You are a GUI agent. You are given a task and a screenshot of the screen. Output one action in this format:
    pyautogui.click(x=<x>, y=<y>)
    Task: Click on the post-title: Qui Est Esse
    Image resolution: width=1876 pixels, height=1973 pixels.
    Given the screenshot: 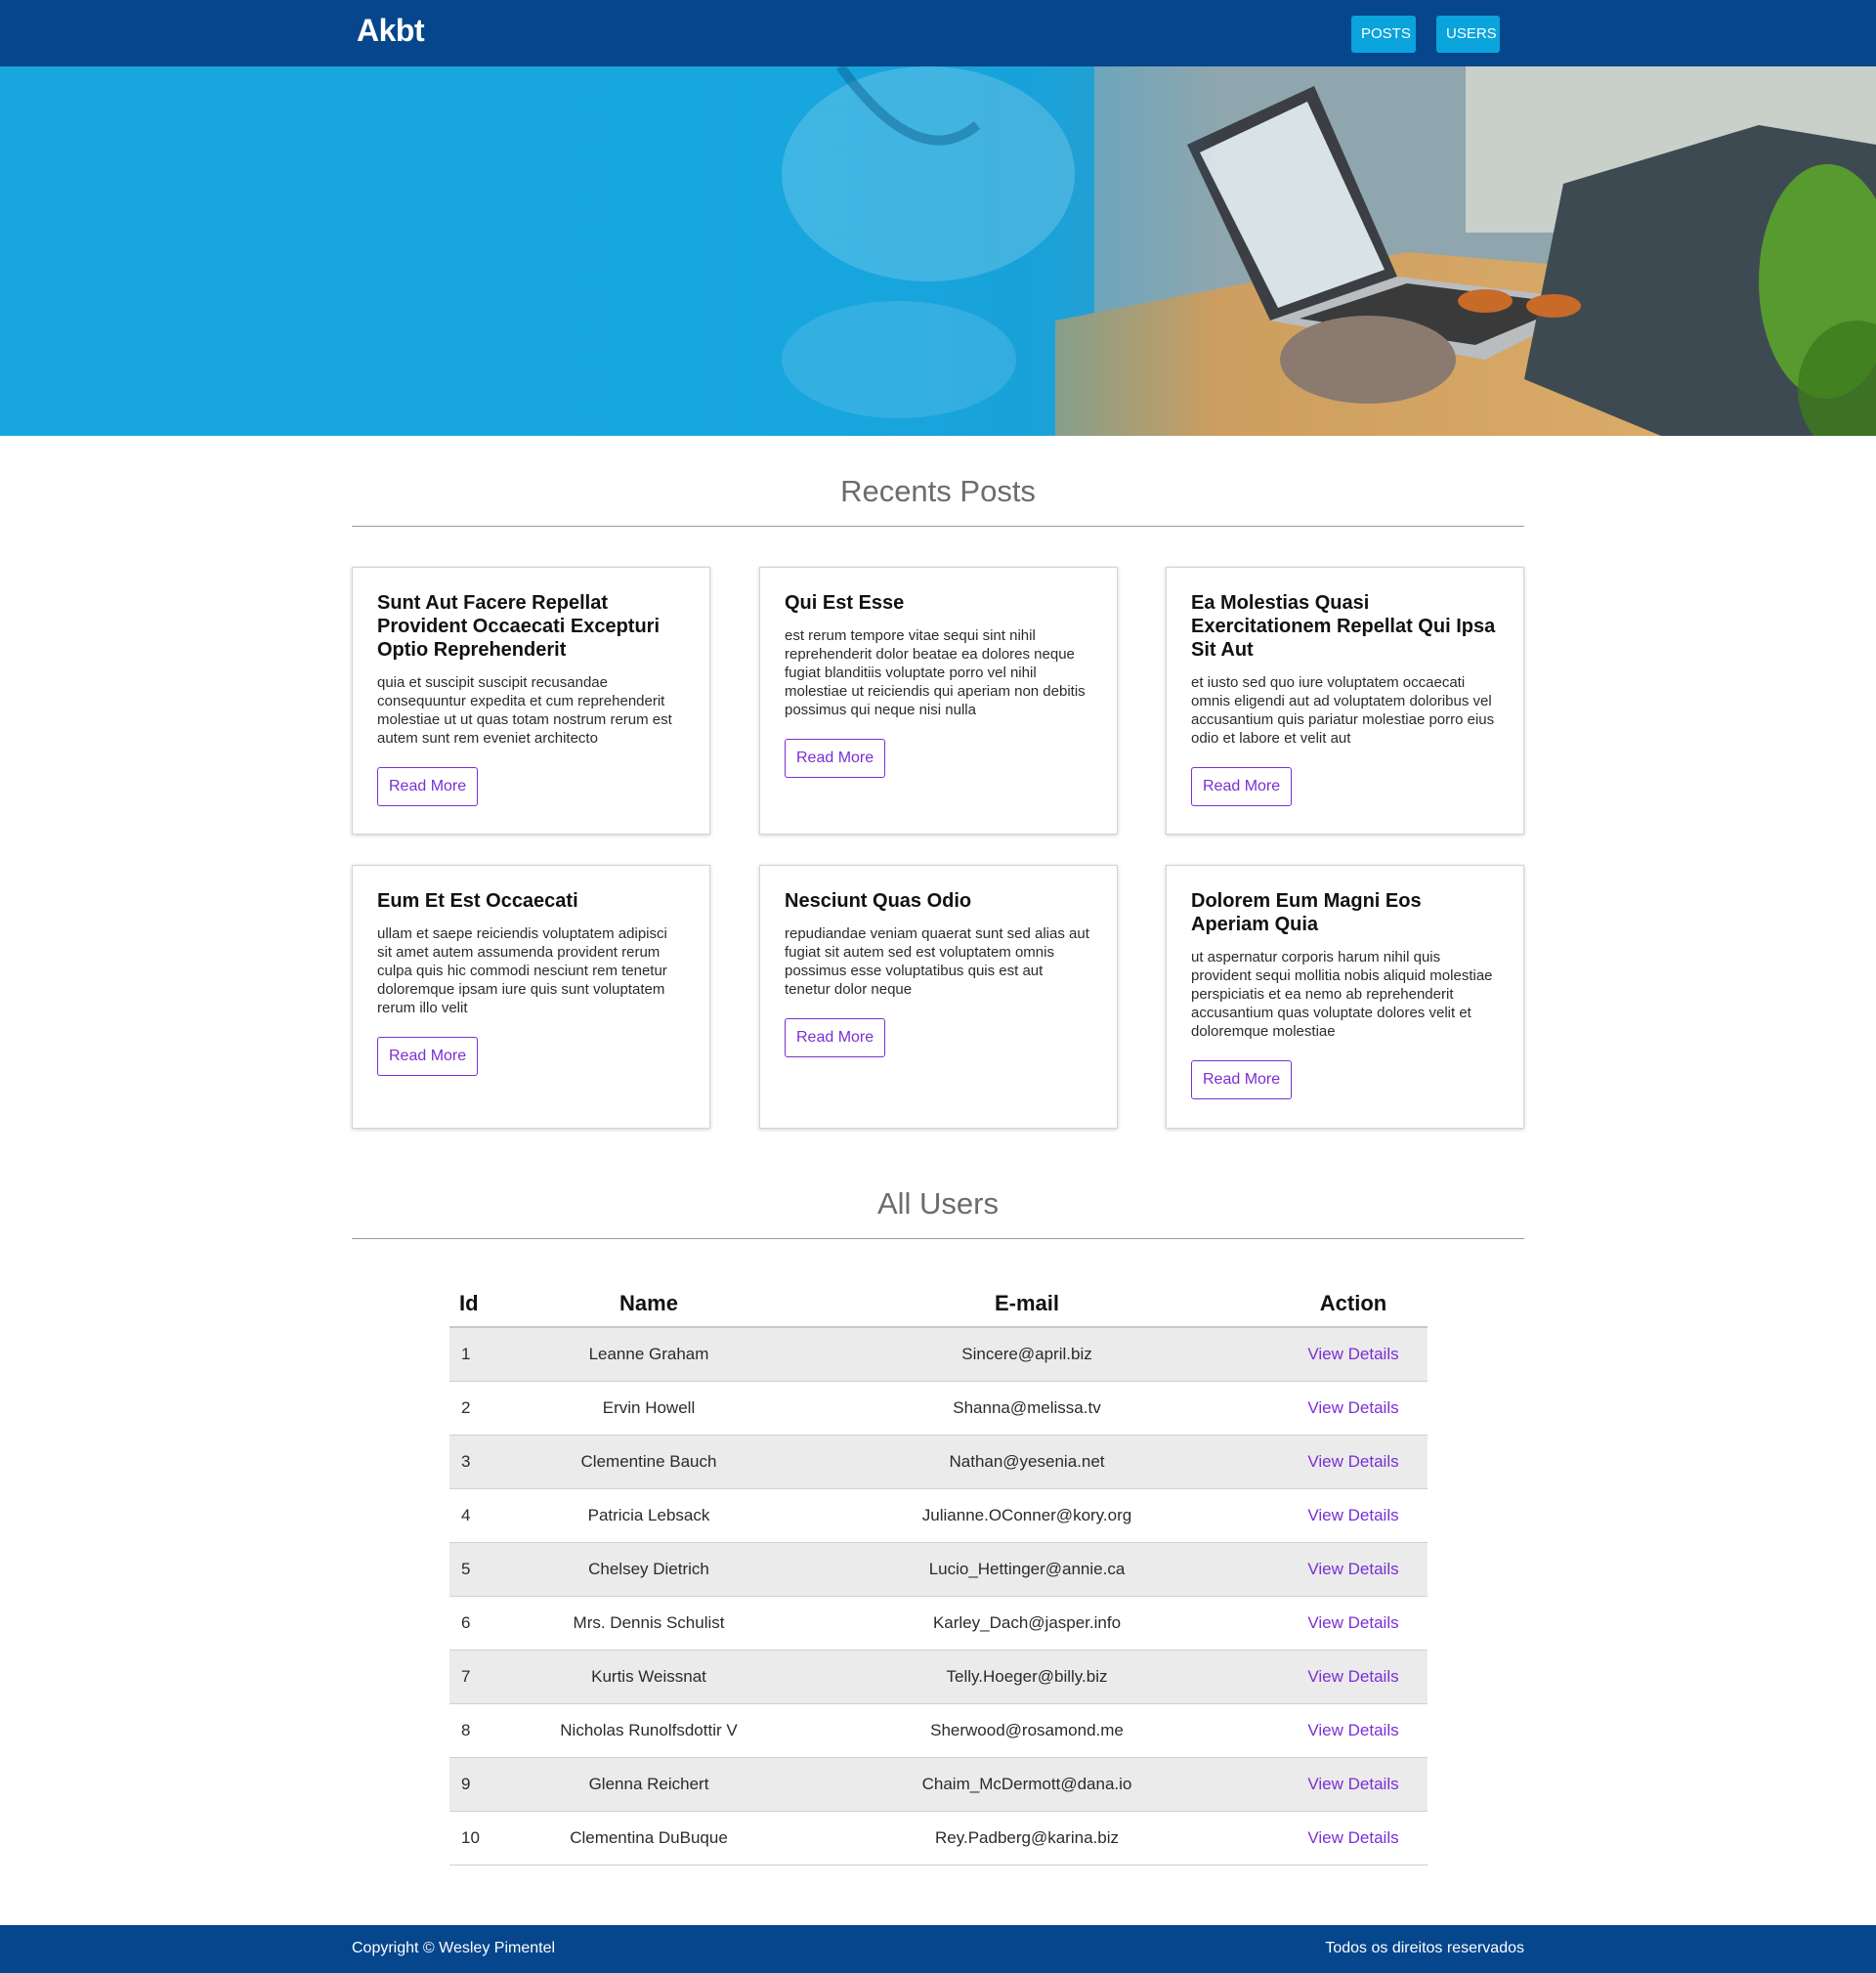 What is the action you would take?
    pyautogui.click(x=845, y=603)
    